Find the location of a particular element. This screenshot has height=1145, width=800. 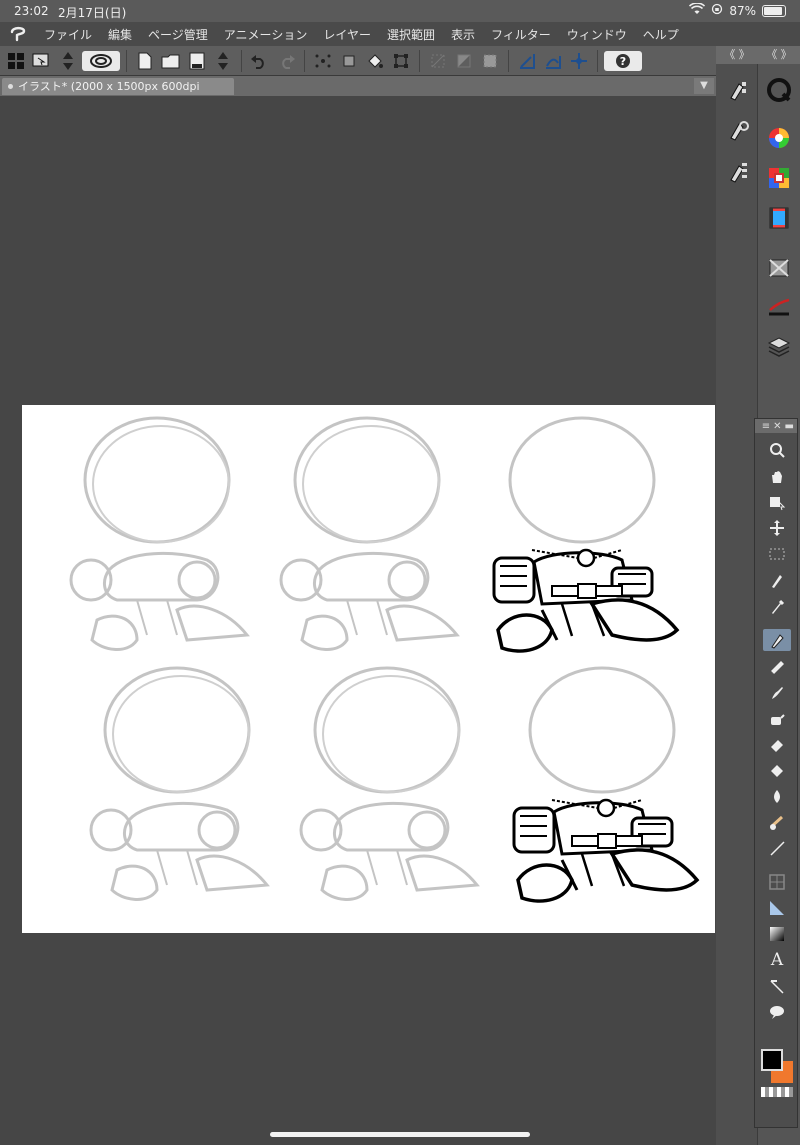

correct-line-tool-icon is located at coordinates (777, 986).